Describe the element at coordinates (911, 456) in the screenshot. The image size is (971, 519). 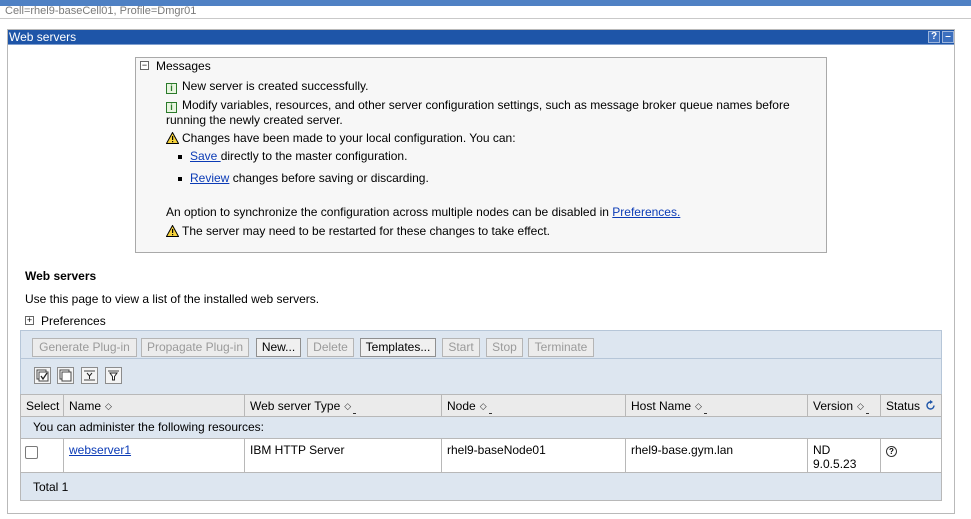
I see `status-cell: ?` at that location.